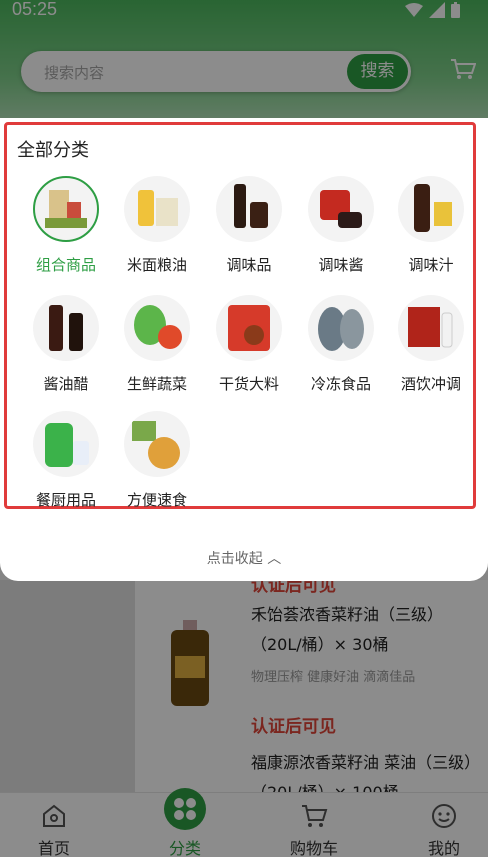 The height and width of the screenshot is (857, 488). Describe the element at coordinates (249, 209) in the screenshot. I see `seasoning-icon` at that location.